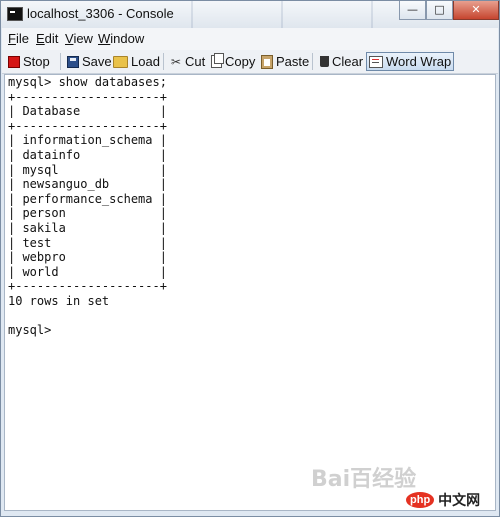 This screenshot has height=517, width=500. Describe the element at coordinates (87, 184) in the screenshot. I see `console-line: | newsanguo_db |` at that location.